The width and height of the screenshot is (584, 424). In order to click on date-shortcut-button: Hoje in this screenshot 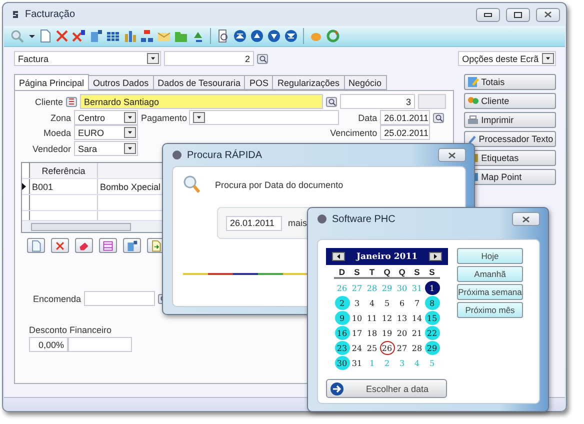, I will do `click(490, 256)`.